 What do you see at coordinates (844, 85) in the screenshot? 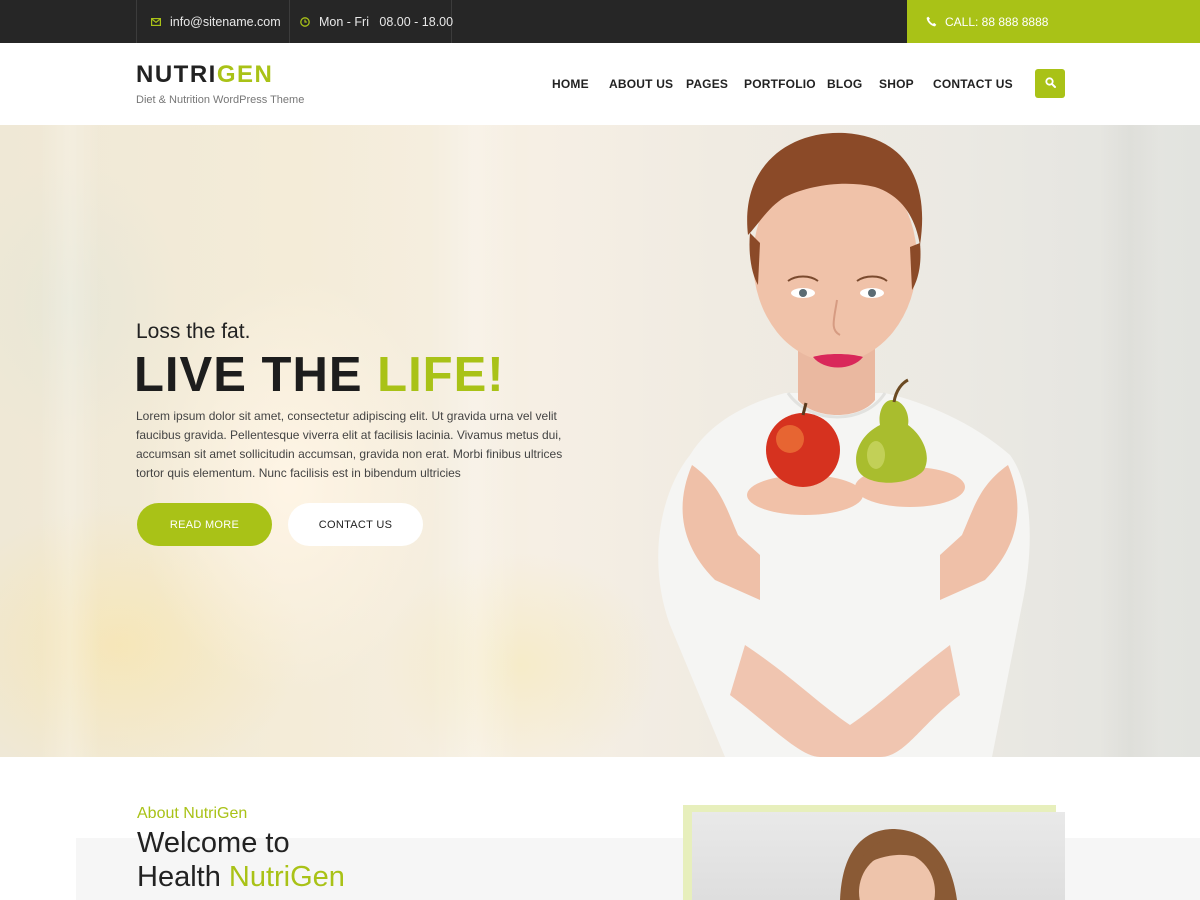
I see `nav-blog: BLOG` at bounding box center [844, 85].